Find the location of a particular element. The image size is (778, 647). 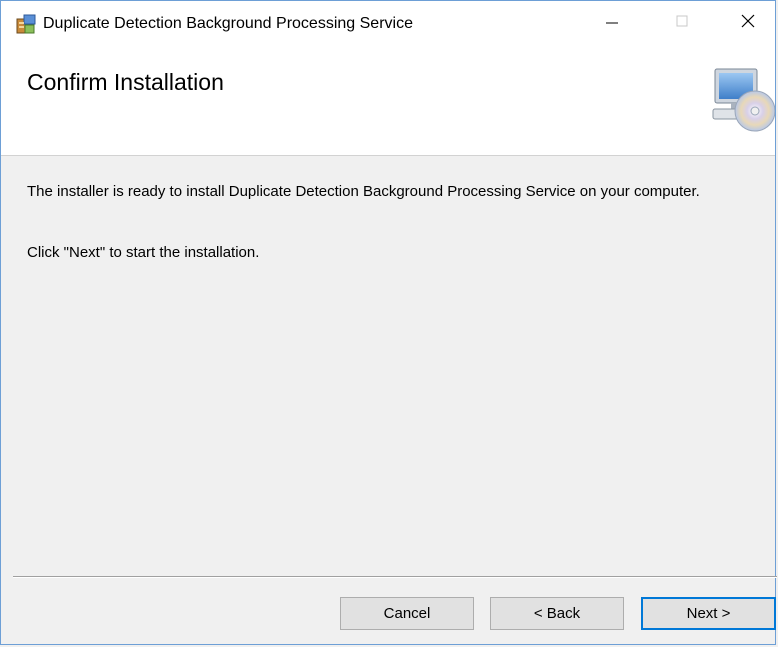

maximize-icon is located at coordinates (682, 23).